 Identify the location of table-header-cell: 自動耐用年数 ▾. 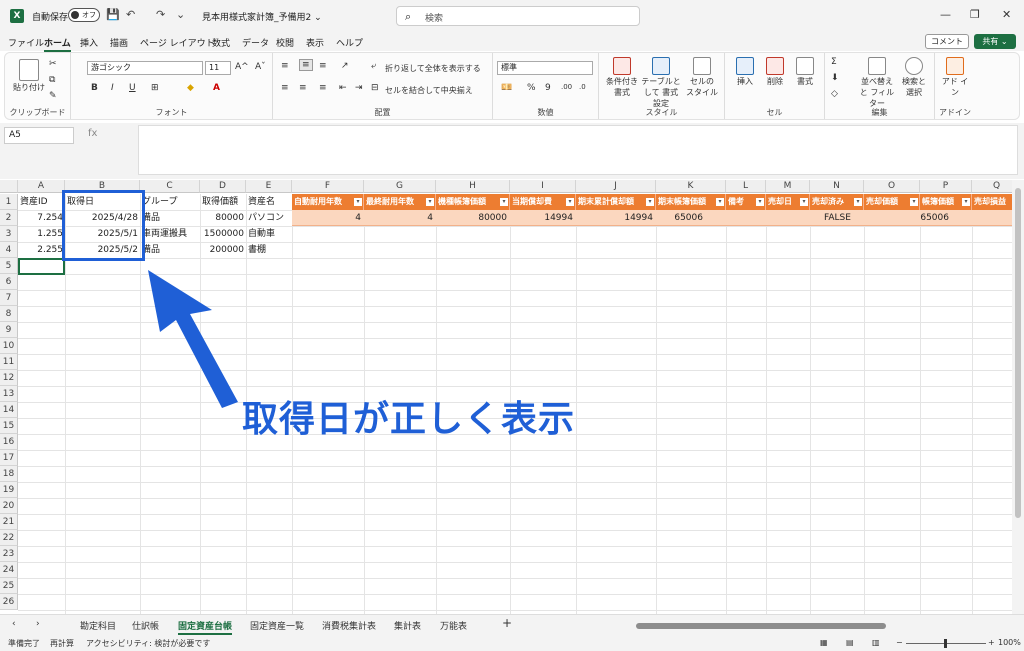
(328, 202).